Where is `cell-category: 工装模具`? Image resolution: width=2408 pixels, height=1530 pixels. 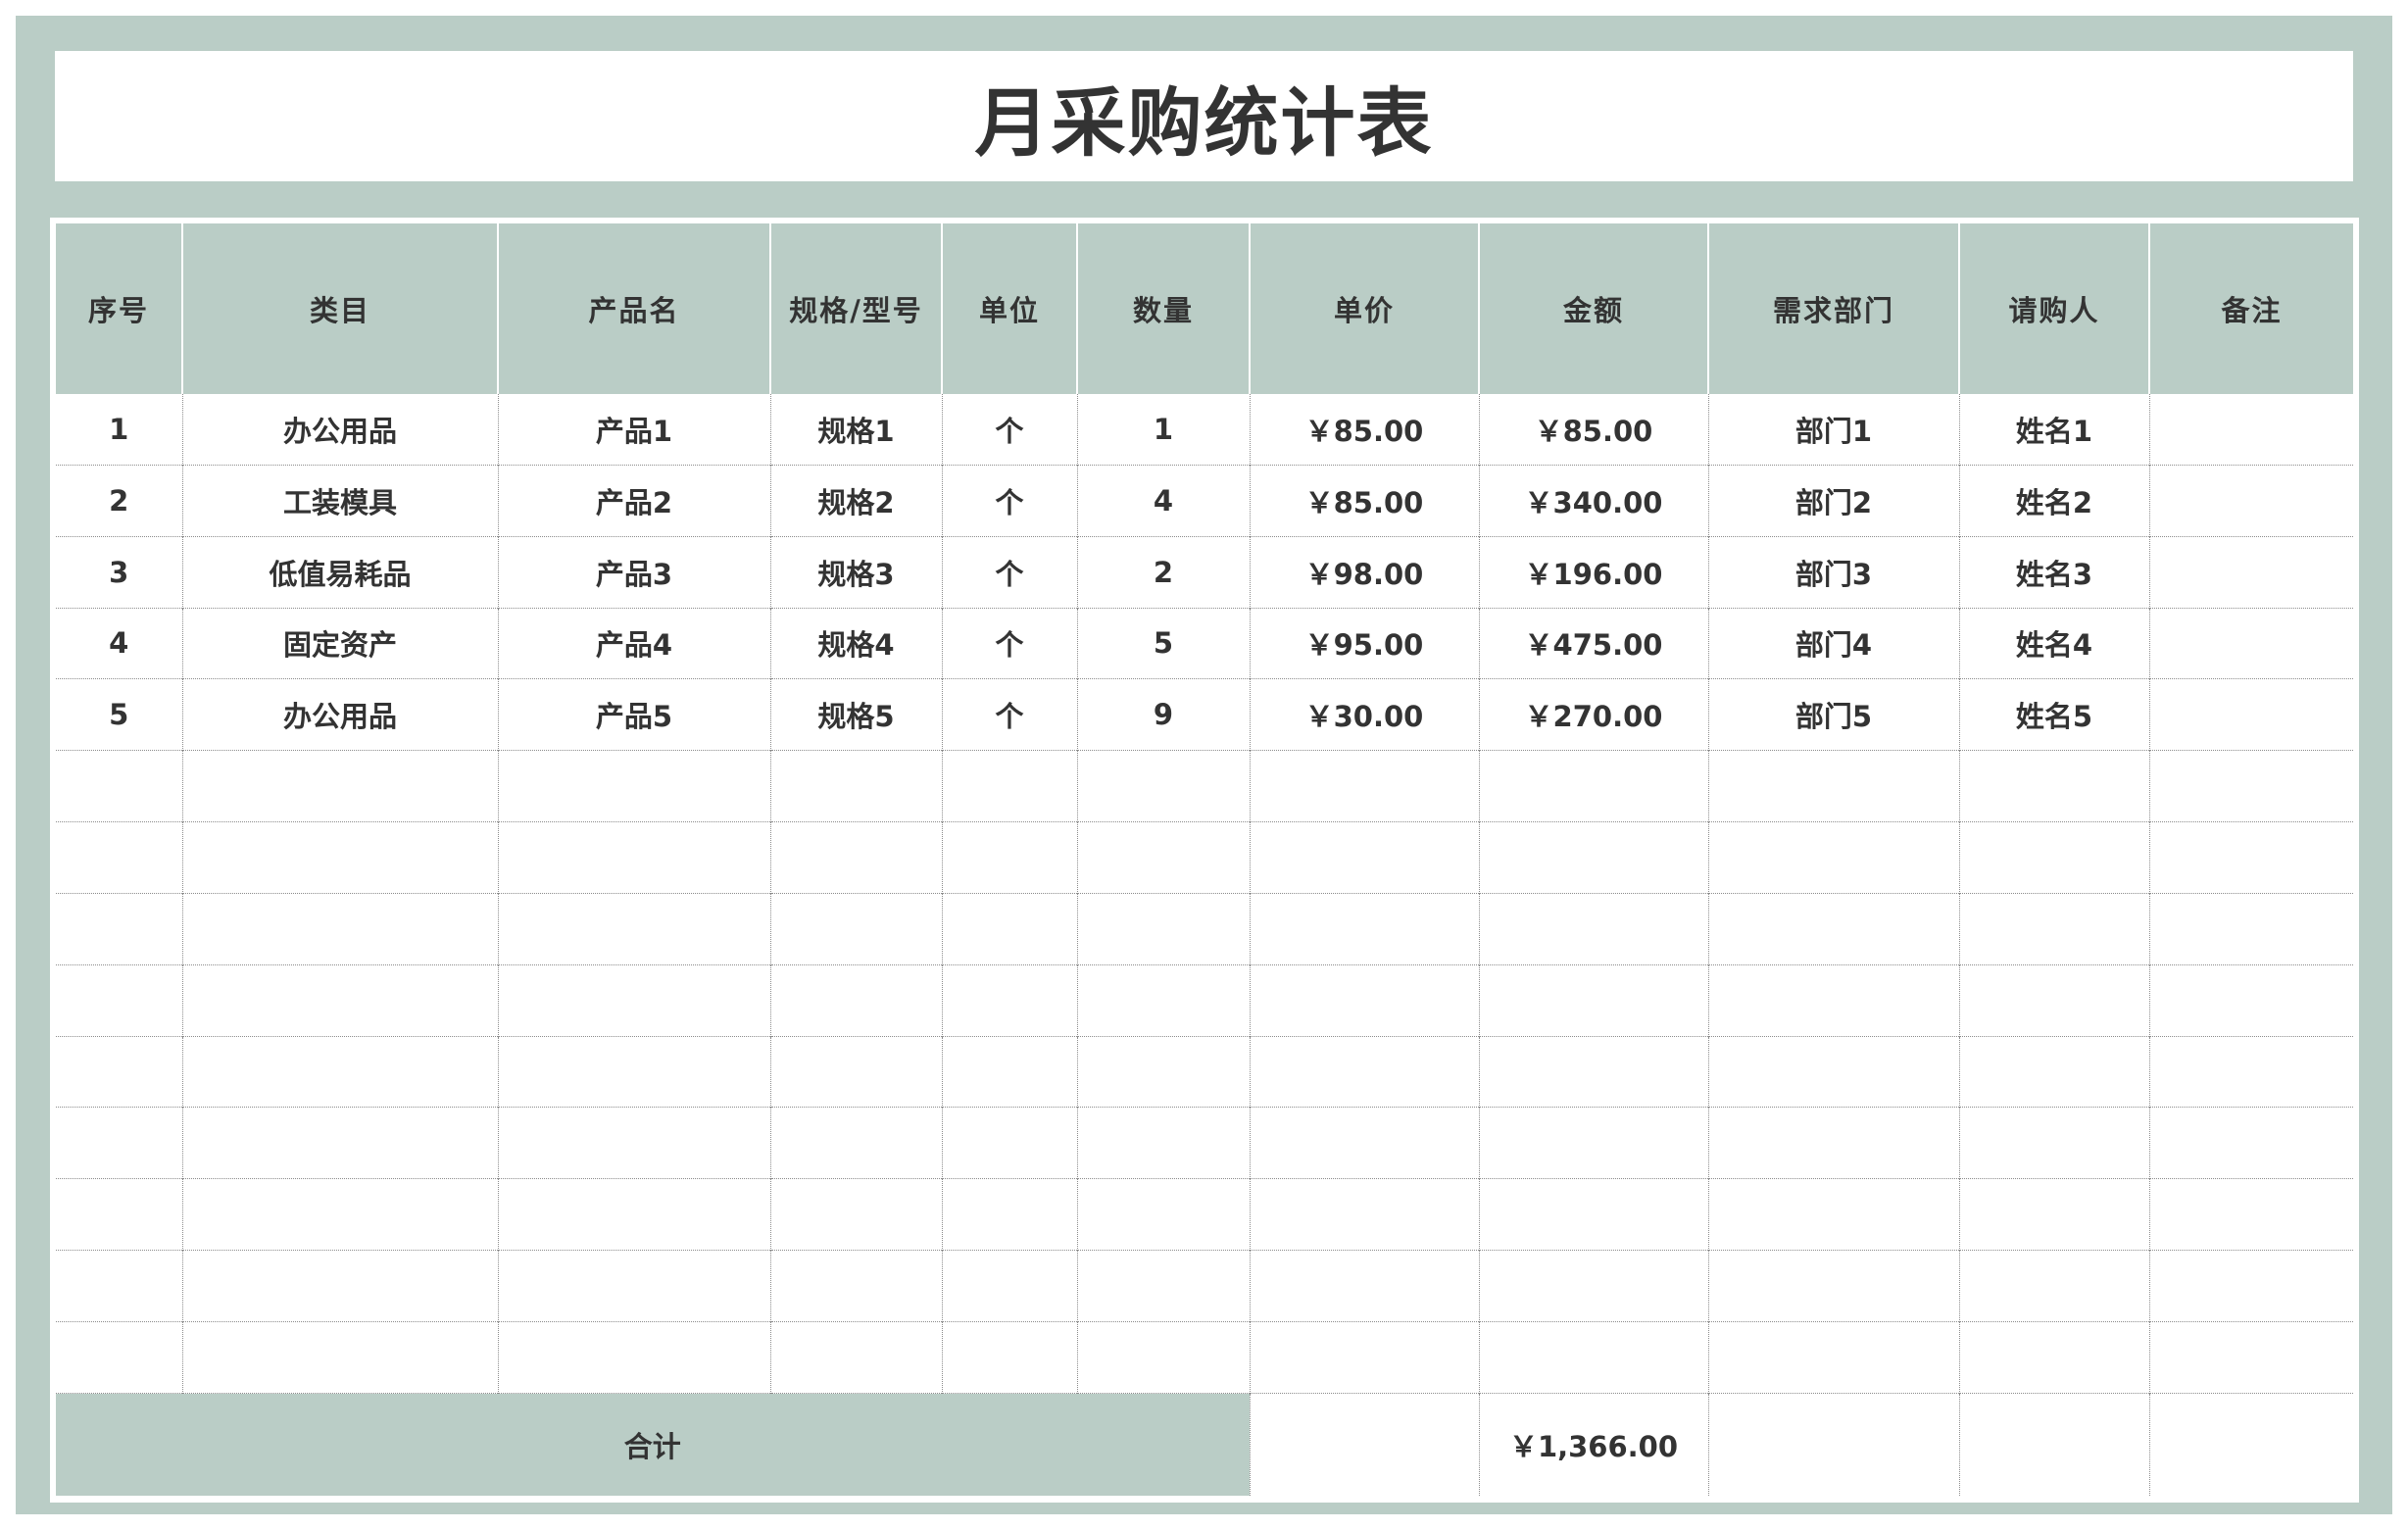 cell-category: 工装模具 is located at coordinates (339, 500).